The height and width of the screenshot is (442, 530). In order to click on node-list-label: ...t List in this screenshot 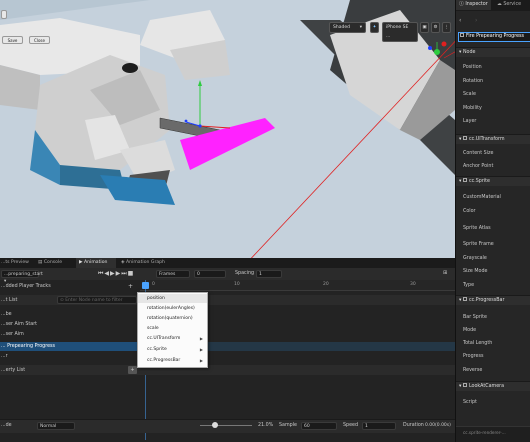, I will do `click(9, 300)`.